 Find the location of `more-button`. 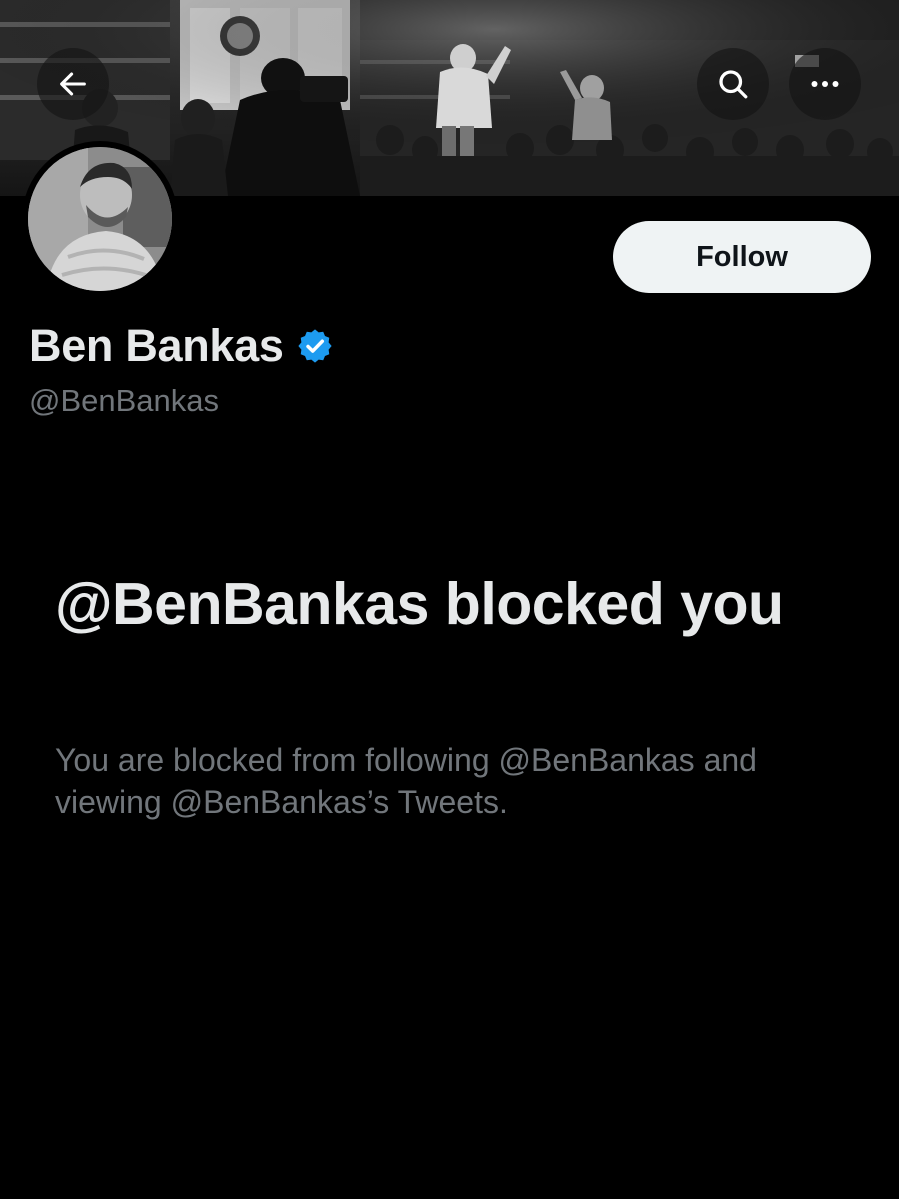

more-button is located at coordinates (825, 84).